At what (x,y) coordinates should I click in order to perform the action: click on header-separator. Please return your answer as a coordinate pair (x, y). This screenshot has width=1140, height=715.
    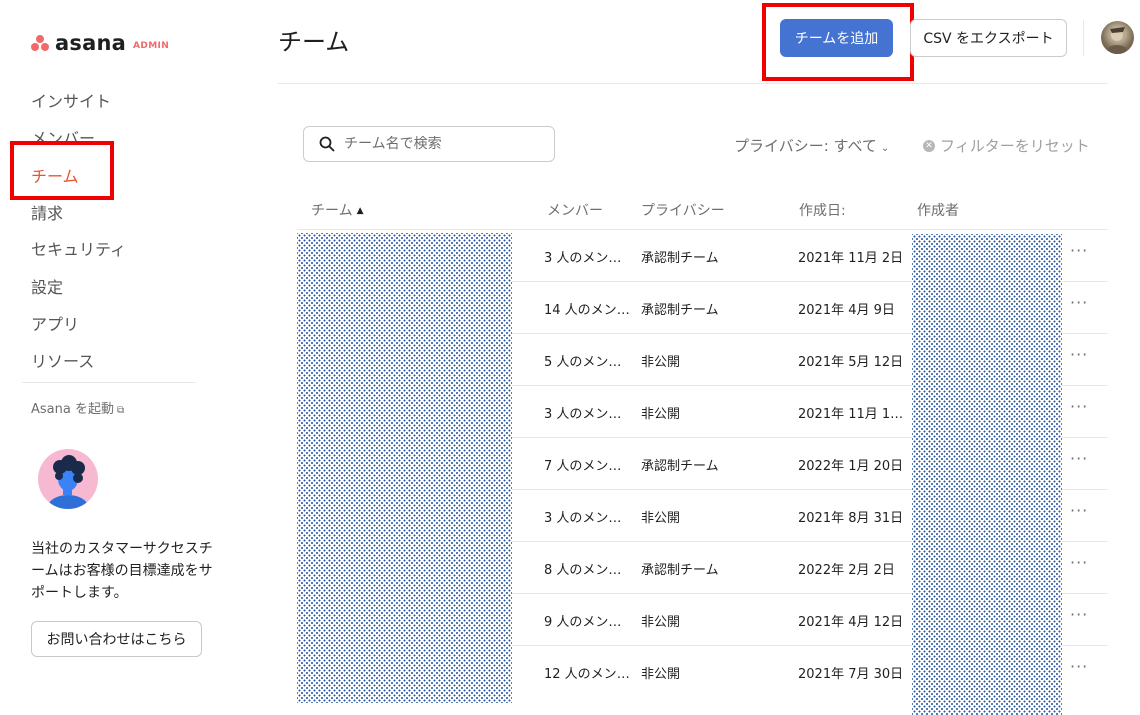
    Looking at the image, I should click on (1083, 38).